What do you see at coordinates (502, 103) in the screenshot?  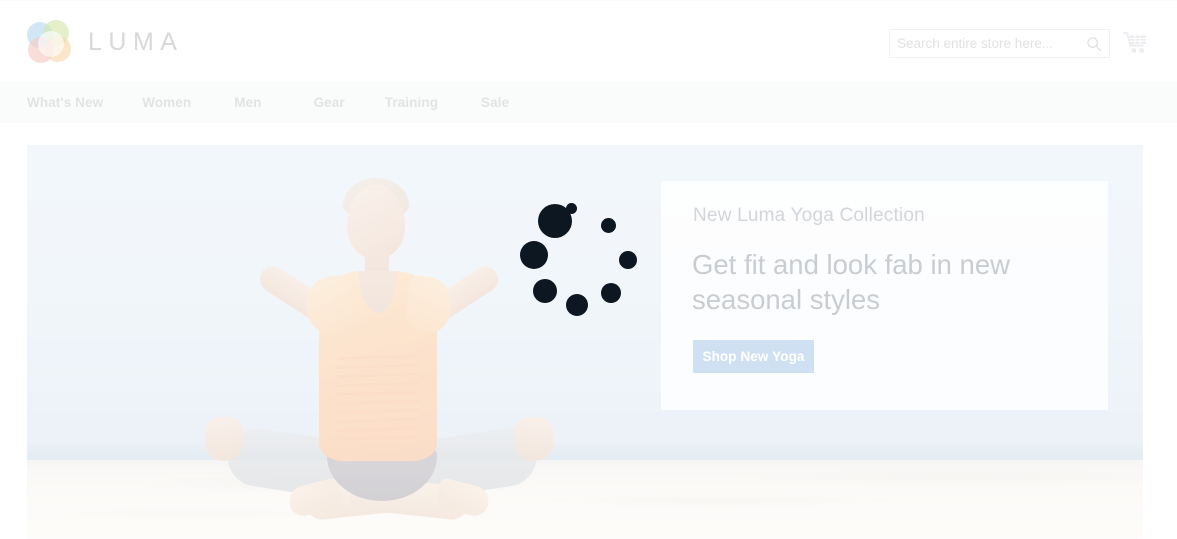 I see `nav-item-sale: Sale` at bounding box center [502, 103].